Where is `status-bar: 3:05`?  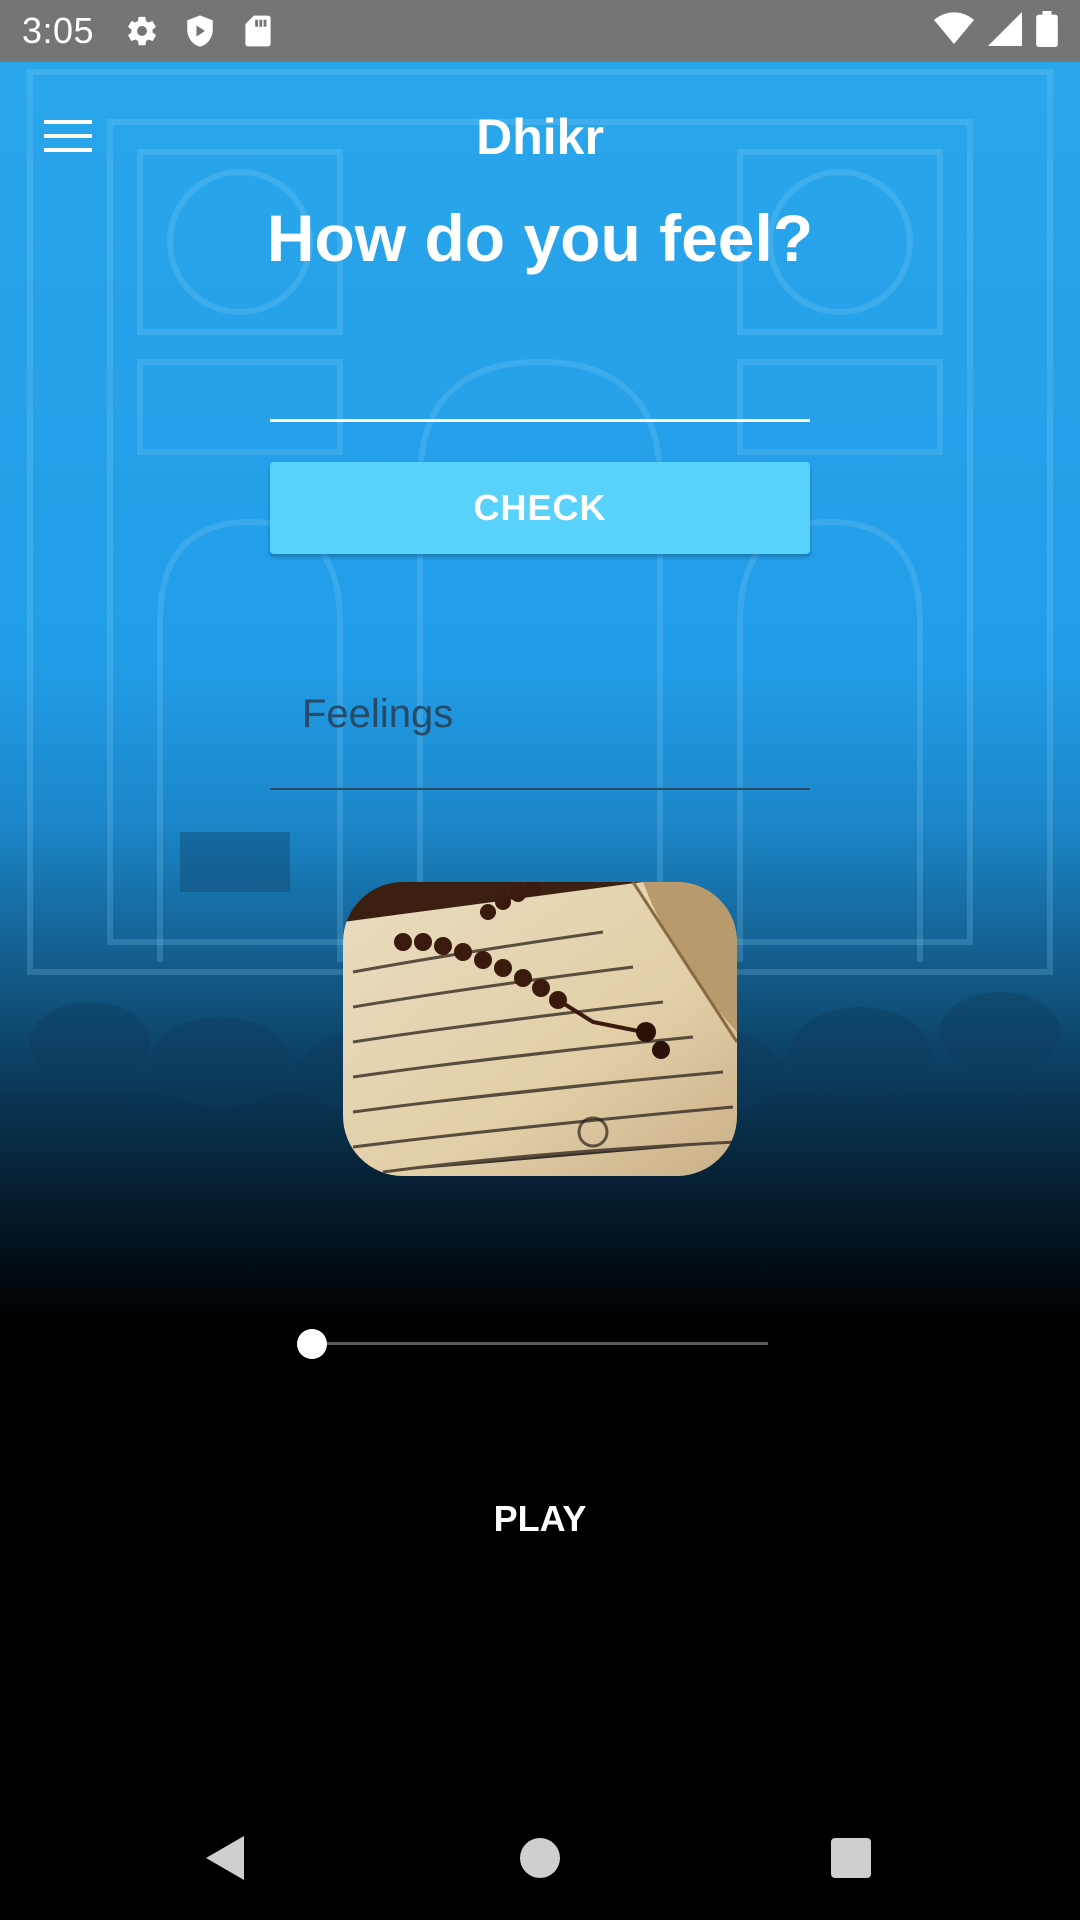
status-bar: 3:05 is located at coordinates (540, 31).